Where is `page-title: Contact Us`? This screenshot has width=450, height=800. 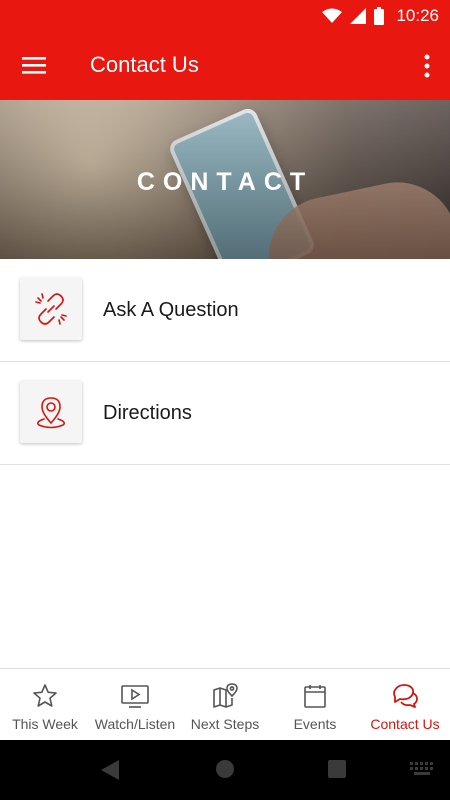 page-title: Contact Us is located at coordinates (144, 64).